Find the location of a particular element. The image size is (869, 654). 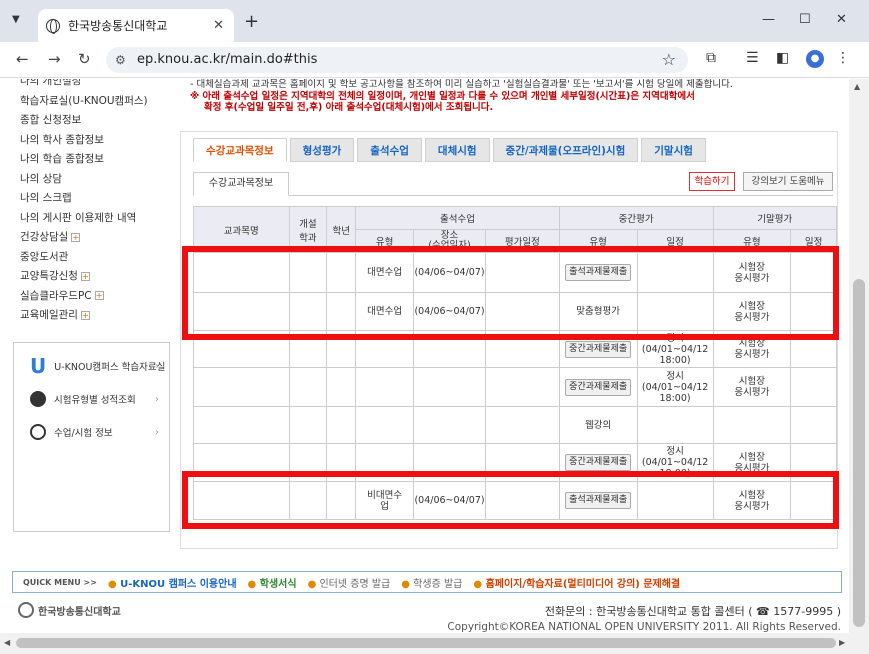

contact-info: 전화문의 : 한국방송통신대학교 통합 콜센터 ( ☎ 1577-9995 ) is located at coordinates (692, 611).